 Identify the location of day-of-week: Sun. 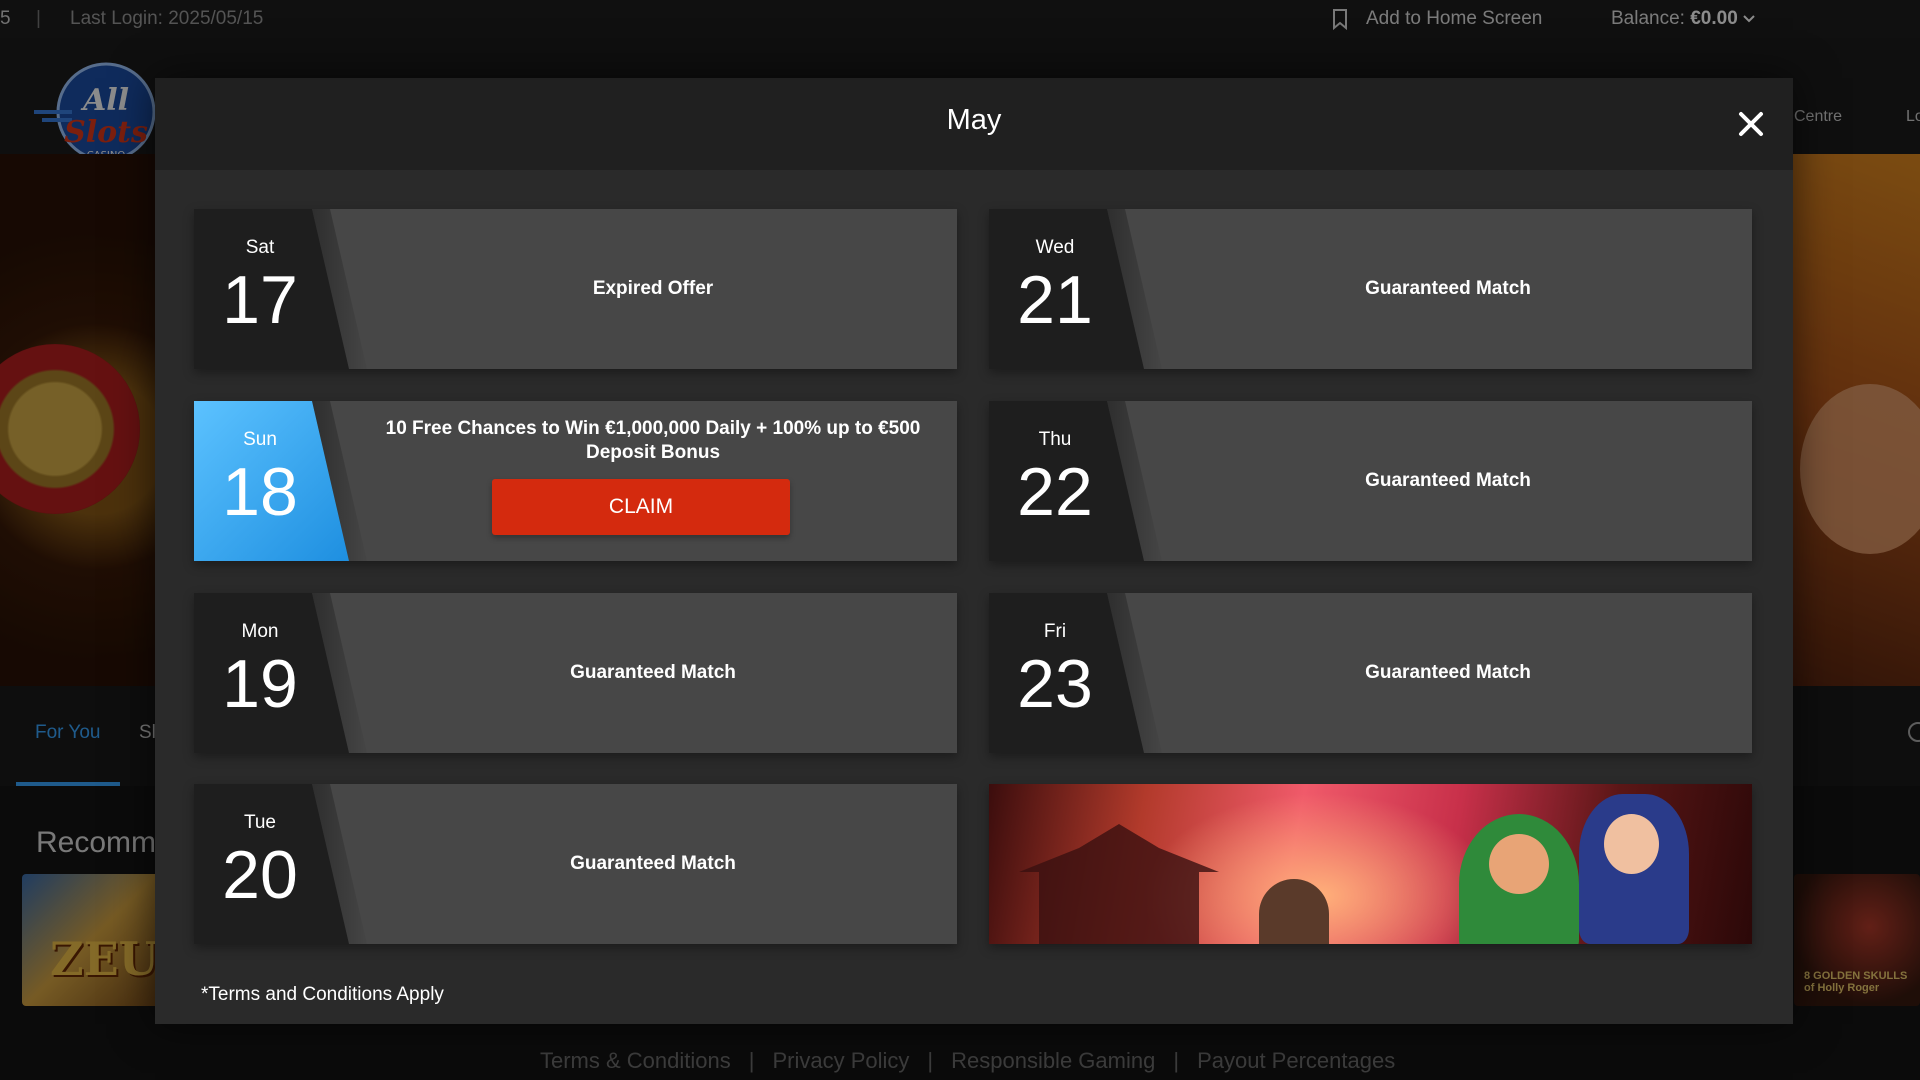
(260, 439).